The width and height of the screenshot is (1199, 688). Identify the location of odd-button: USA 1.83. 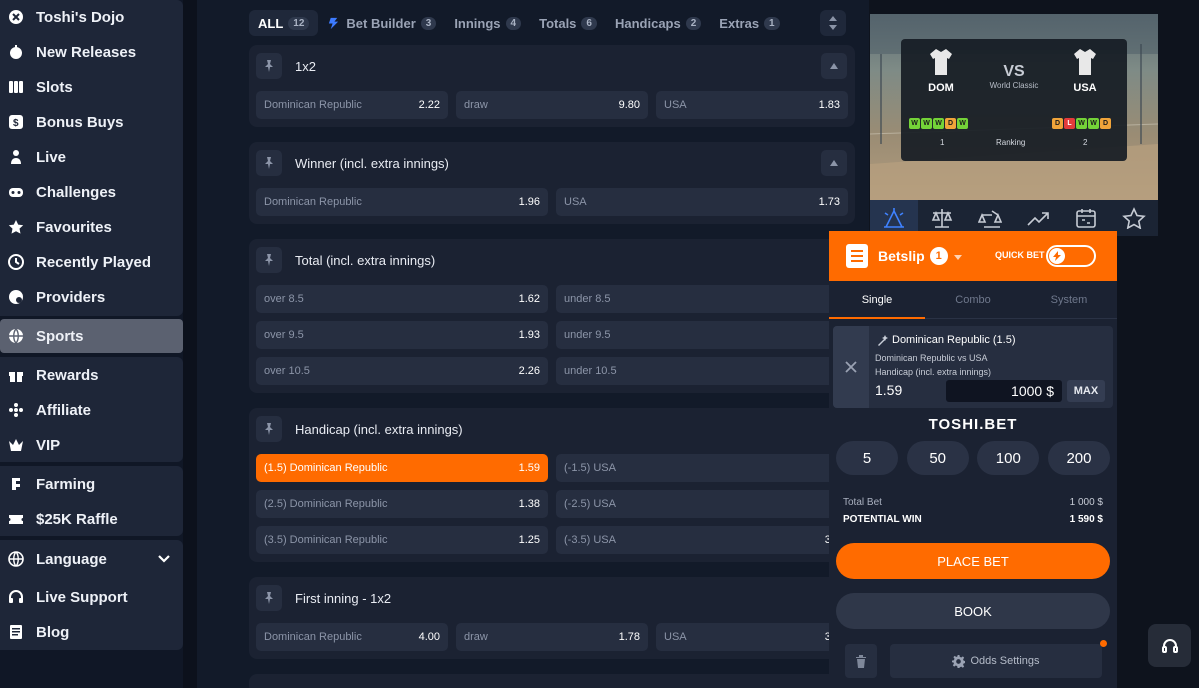
(752, 105).